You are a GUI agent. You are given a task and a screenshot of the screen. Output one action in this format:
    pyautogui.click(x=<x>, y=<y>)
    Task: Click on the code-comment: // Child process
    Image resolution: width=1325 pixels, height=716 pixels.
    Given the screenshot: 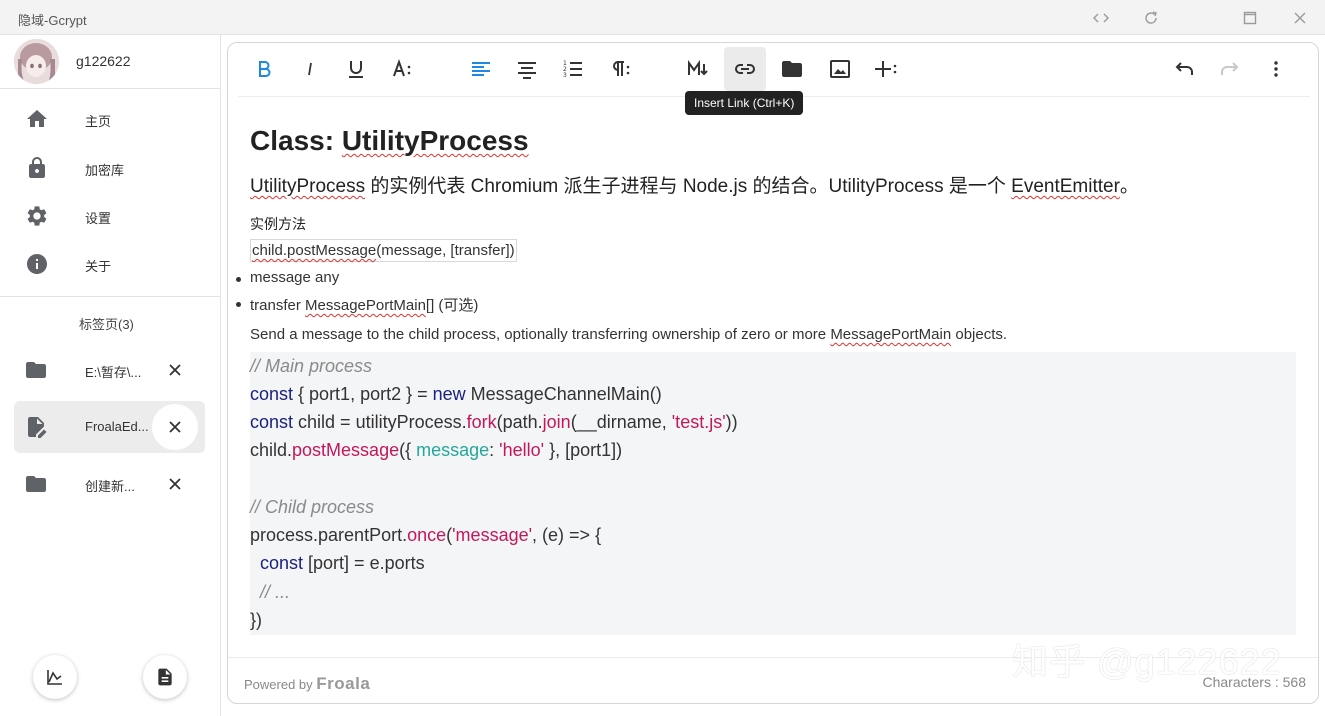 What is the action you would take?
    pyautogui.click(x=312, y=507)
    